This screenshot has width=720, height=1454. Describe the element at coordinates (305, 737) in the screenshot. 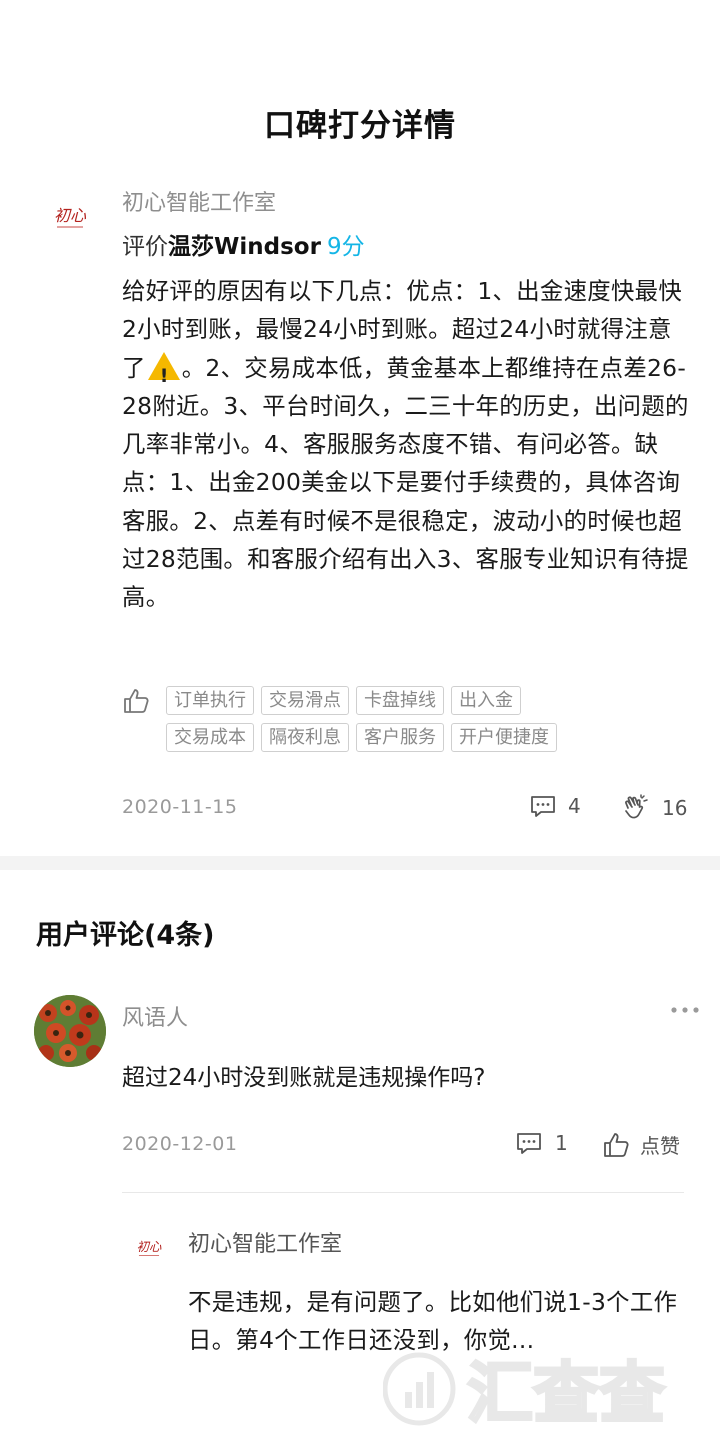

I see `tag: 隔夜利息` at that location.